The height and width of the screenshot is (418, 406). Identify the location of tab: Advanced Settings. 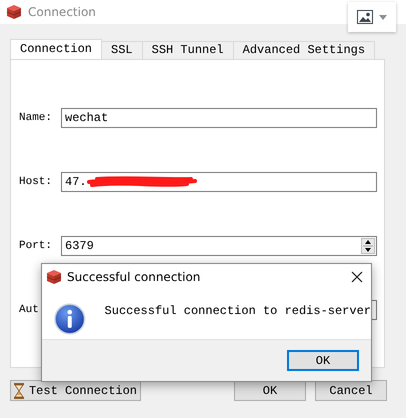
(304, 50).